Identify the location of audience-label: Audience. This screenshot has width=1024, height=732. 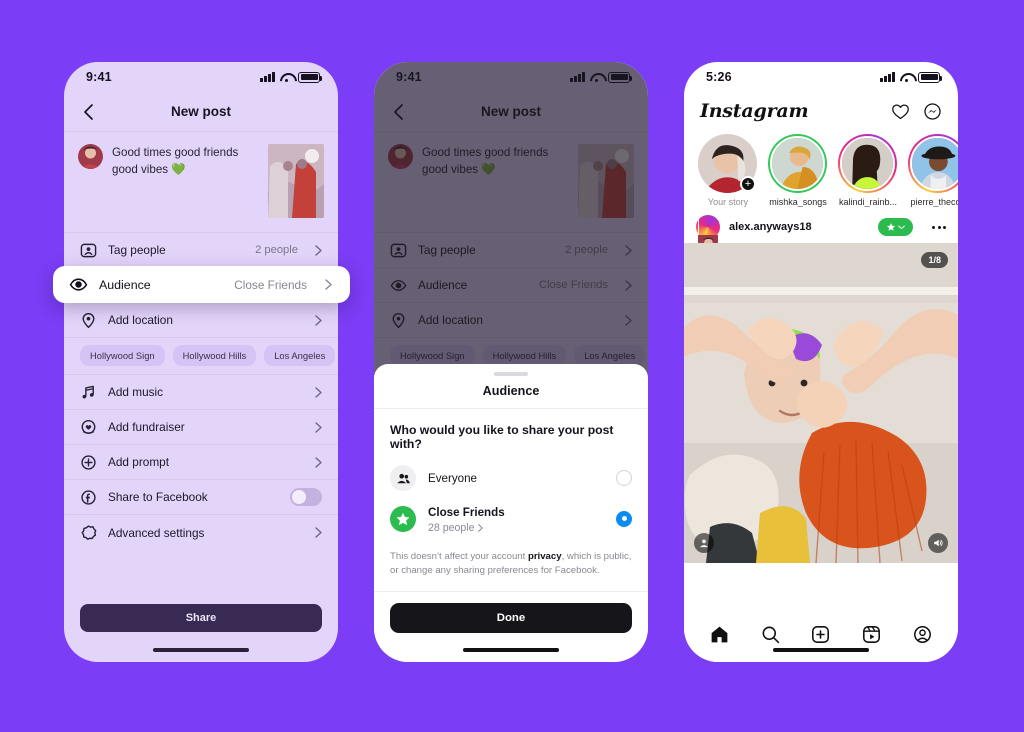
(125, 284).